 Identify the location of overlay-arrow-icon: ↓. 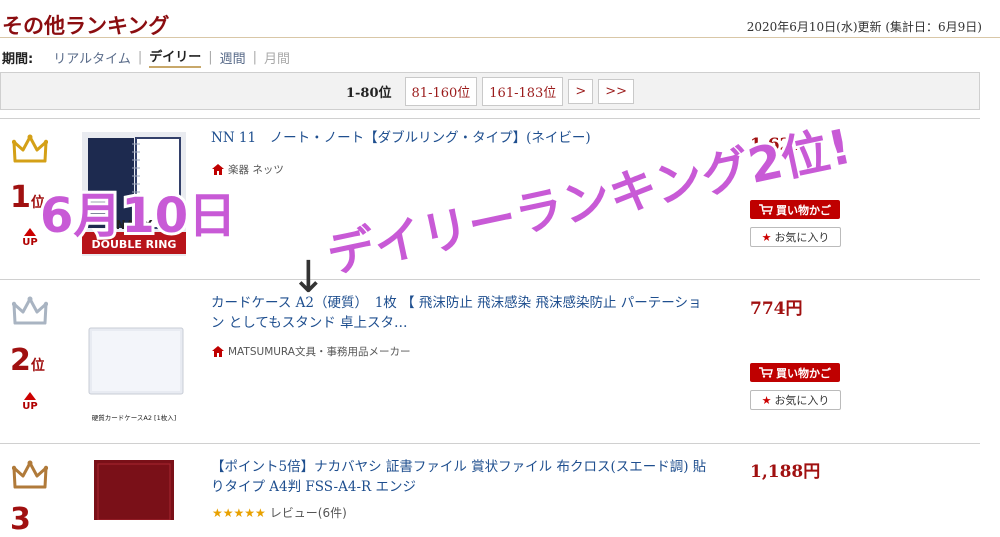
(308, 277).